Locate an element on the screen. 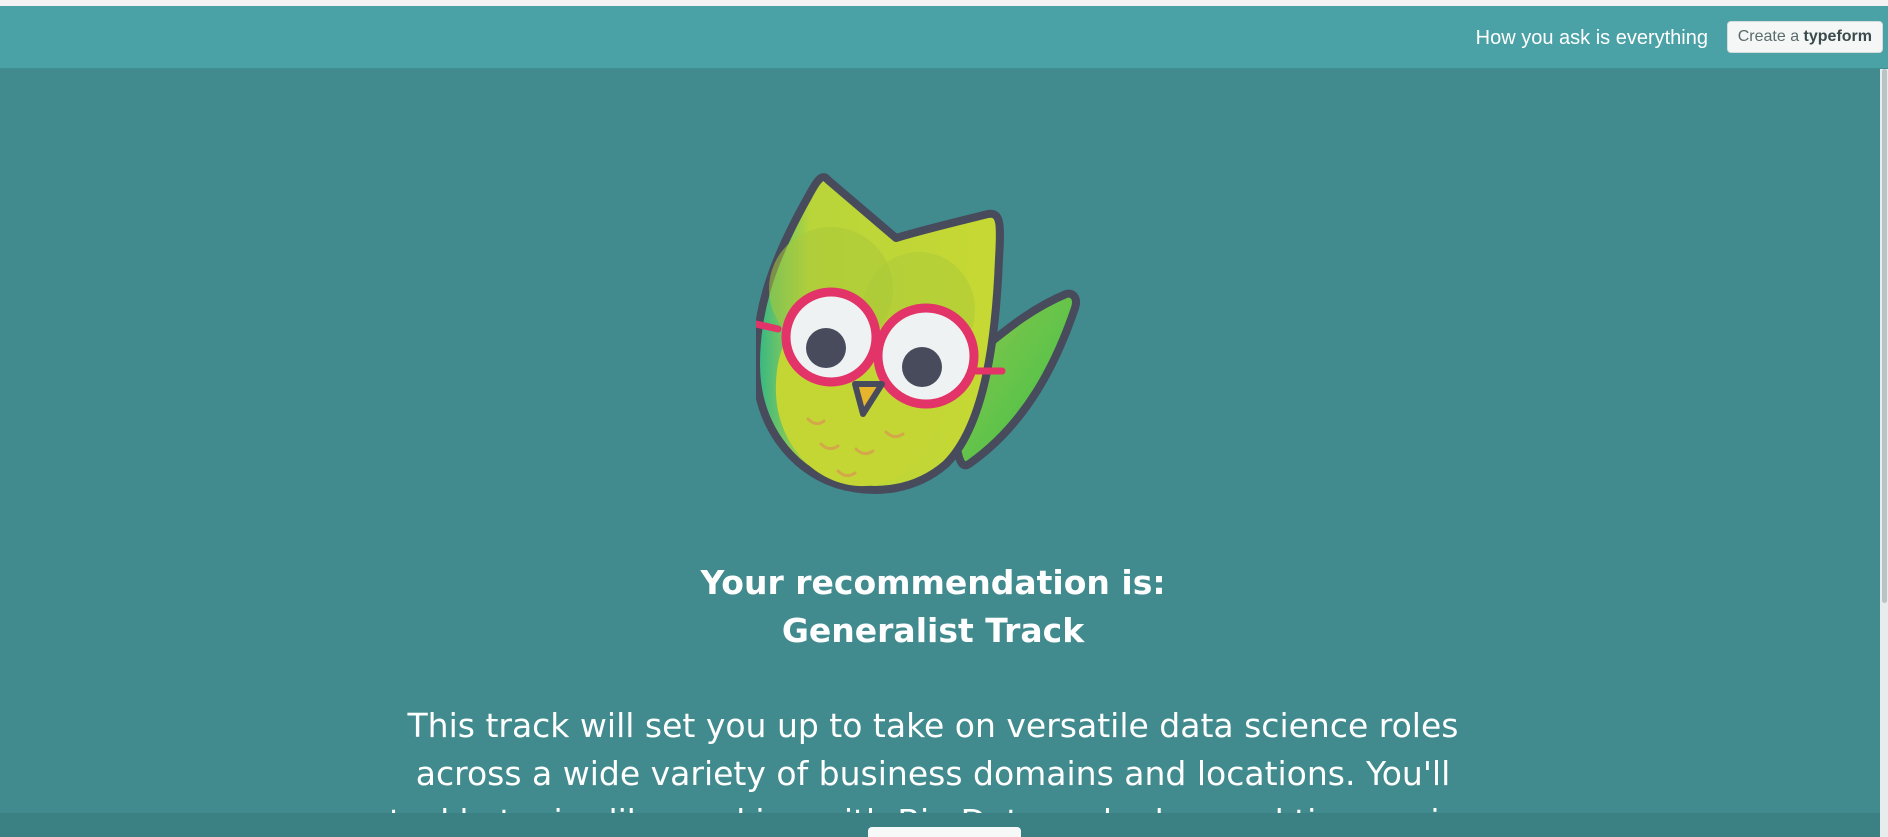 This screenshot has width=1888, height=837. create-button-prefix: Create a is located at coordinates (1768, 36).